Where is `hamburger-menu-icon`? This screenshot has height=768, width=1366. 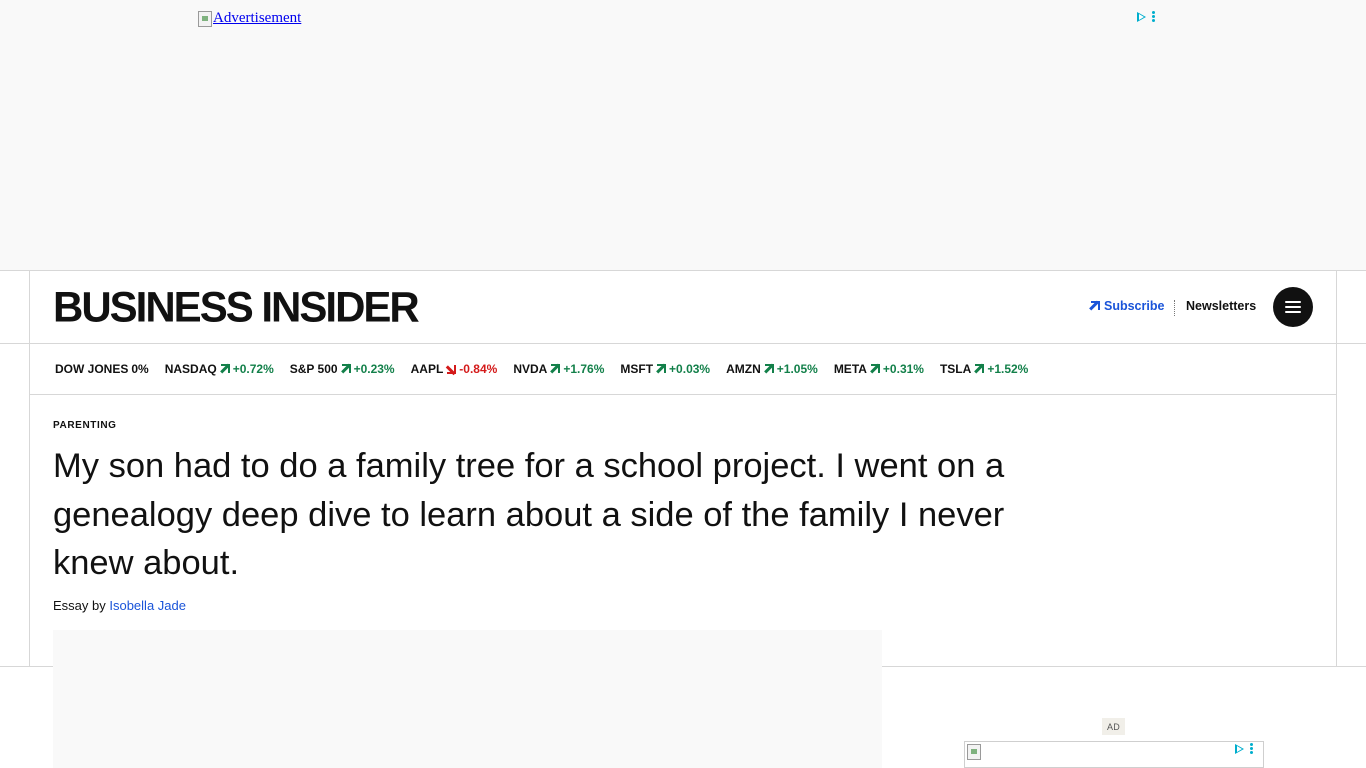 hamburger-menu-icon is located at coordinates (1293, 302).